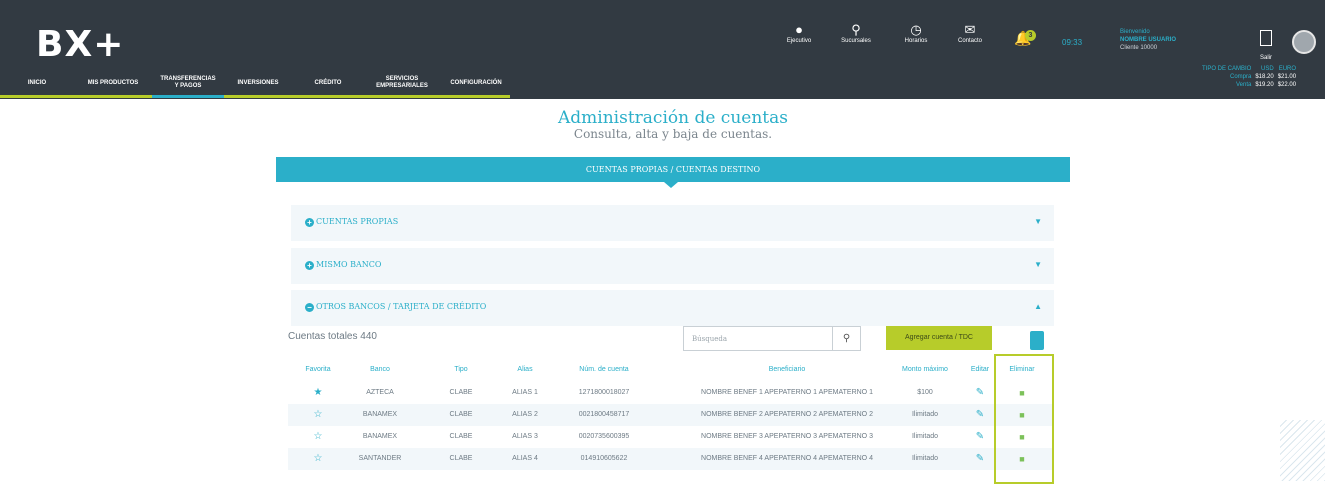 The height and width of the screenshot is (484, 1325). What do you see at coordinates (258, 83) in the screenshot?
I see `nav-inversiones: INVERSIONES` at bounding box center [258, 83].